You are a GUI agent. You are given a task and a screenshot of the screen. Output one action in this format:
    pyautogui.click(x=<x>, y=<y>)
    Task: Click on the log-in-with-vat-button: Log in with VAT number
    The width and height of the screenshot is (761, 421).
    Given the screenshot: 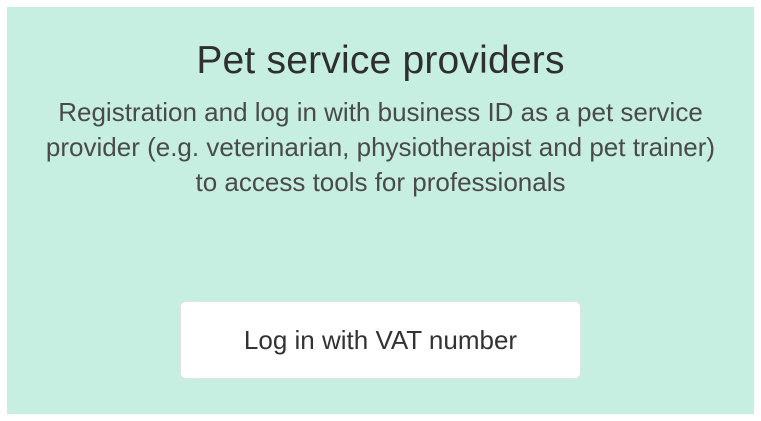 What is the action you would take?
    pyautogui.click(x=380, y=340)
    